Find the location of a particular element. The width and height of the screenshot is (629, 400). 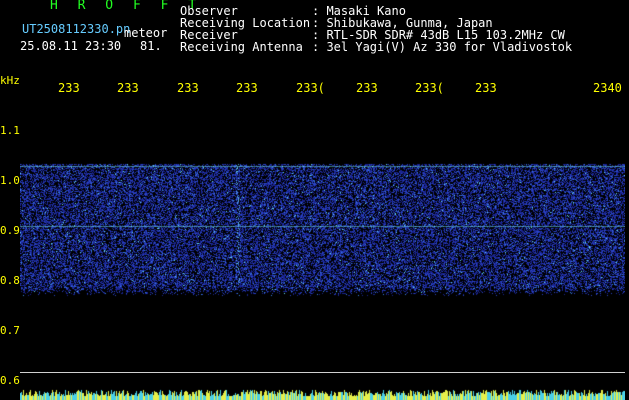

reference-line is located at coordinates (322, 372).